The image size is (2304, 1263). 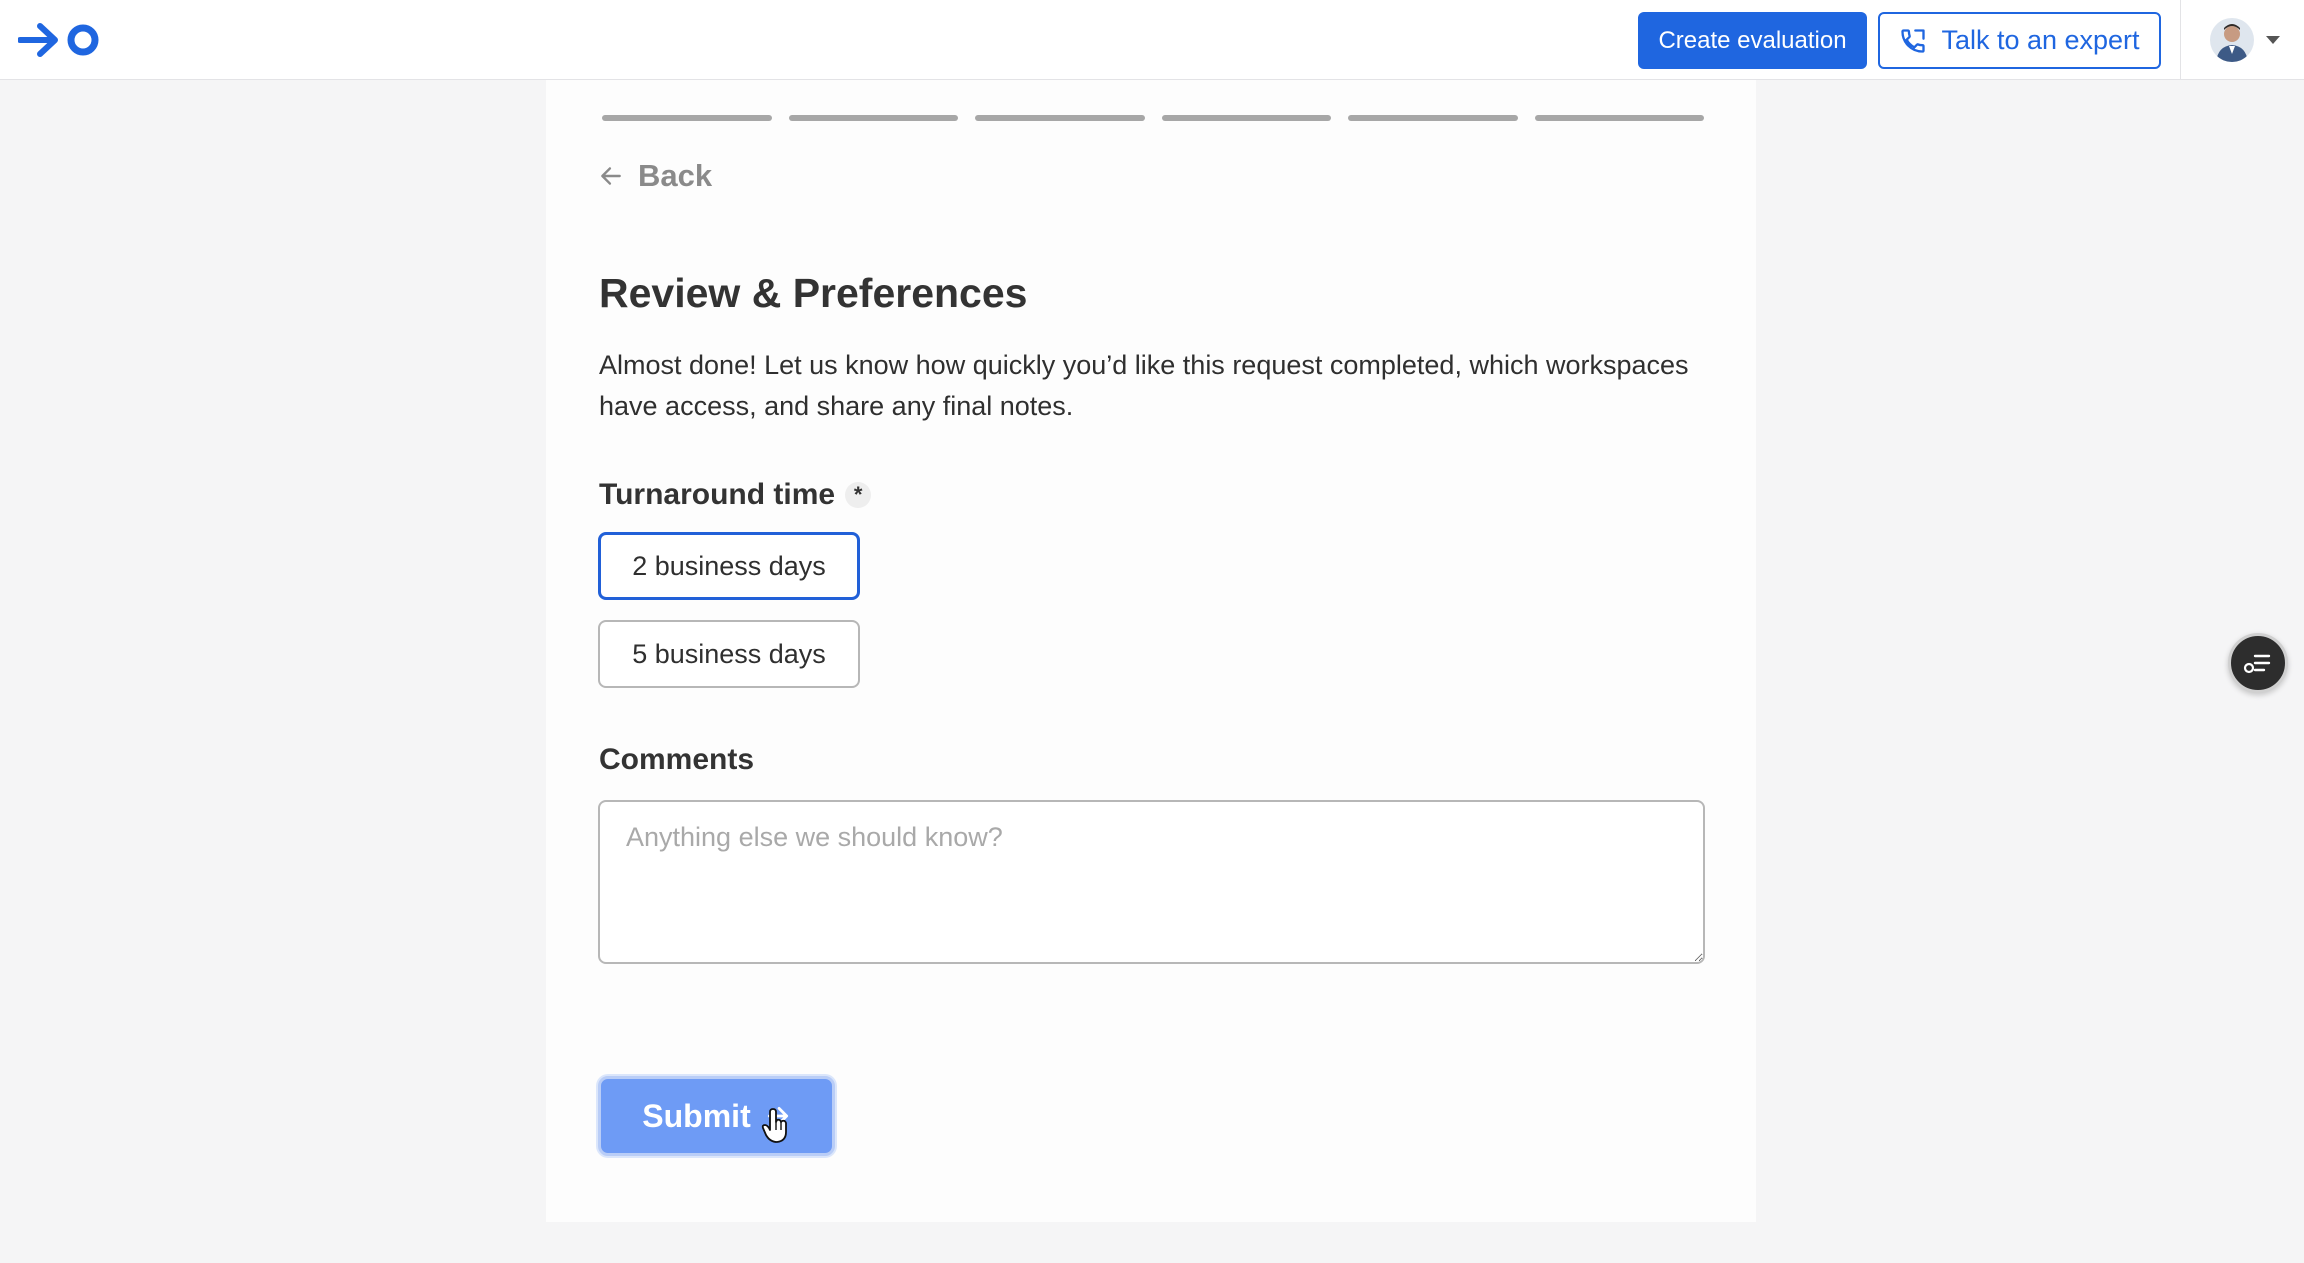 I want to click on create-evaluation-button: Create evaluation, so click(x=1752, y=40).